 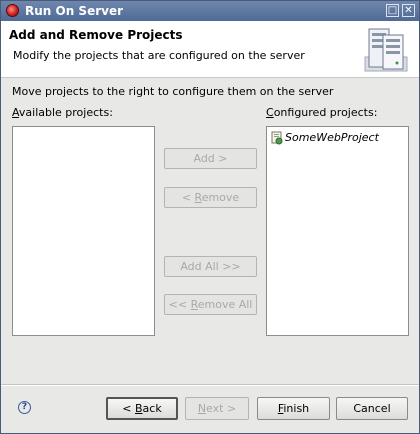 I want to click on finish-button: Finish, so click(x=293, y=408).